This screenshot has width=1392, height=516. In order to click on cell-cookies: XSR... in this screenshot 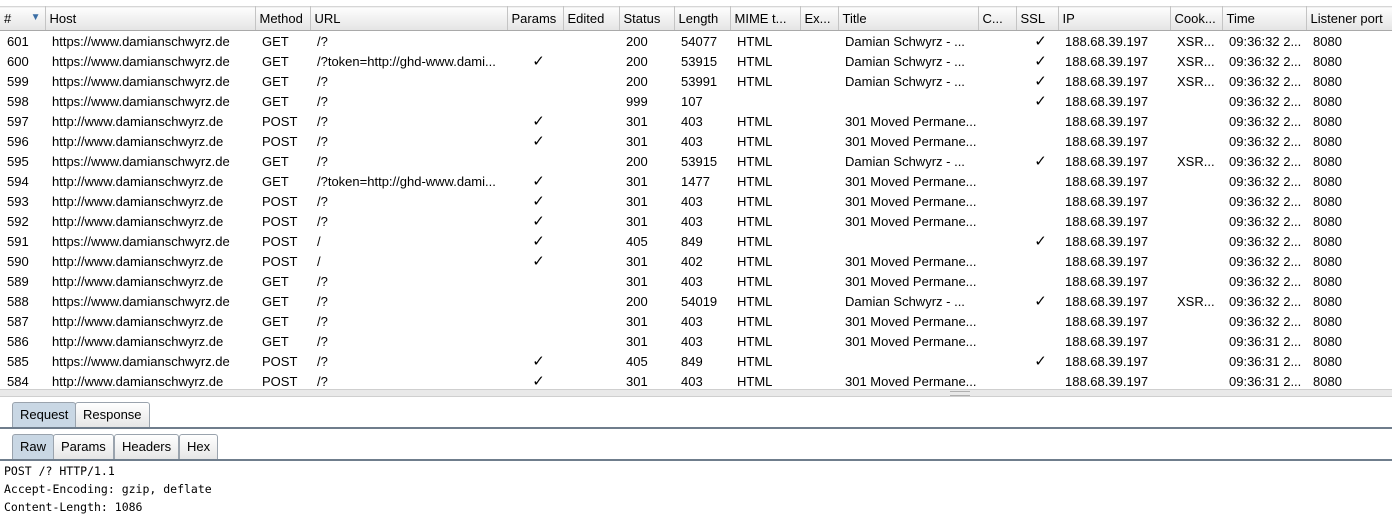, I will do `click(1196, 301)`.